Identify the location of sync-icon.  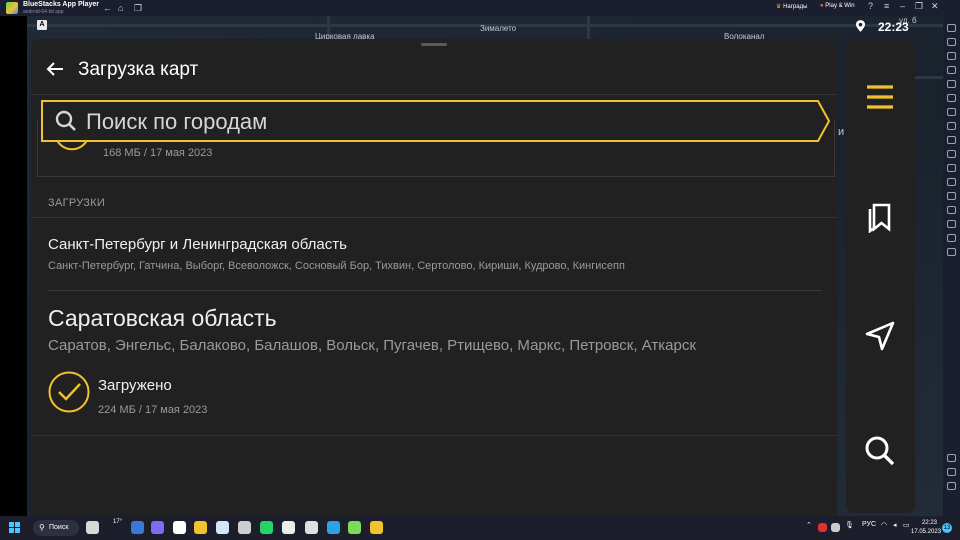
(951, 210).